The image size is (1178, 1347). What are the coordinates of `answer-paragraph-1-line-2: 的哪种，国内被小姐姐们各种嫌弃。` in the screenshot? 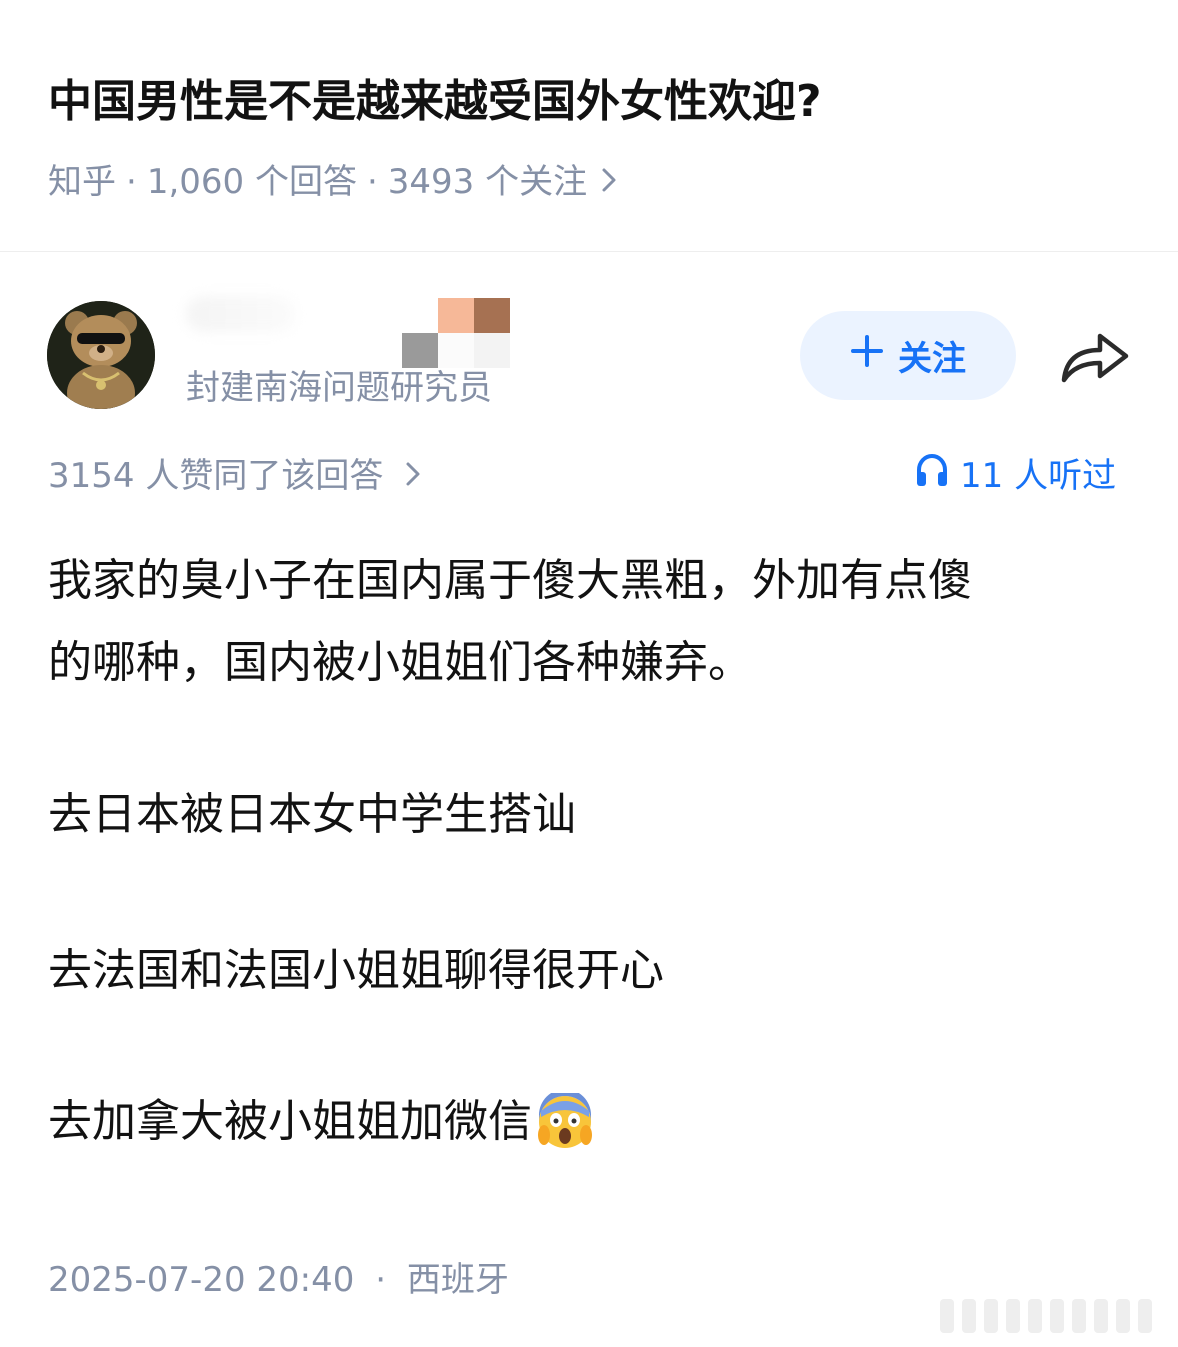 It's located at (400, 662).